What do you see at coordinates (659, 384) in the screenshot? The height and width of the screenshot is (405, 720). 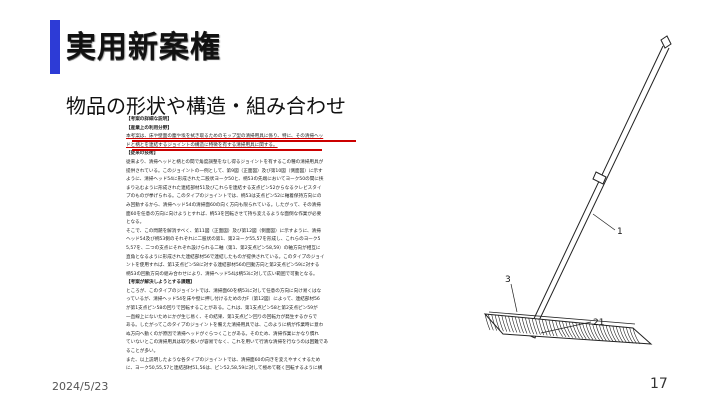 I see `slide-page-number: 17` at bounding box center [659, 384].